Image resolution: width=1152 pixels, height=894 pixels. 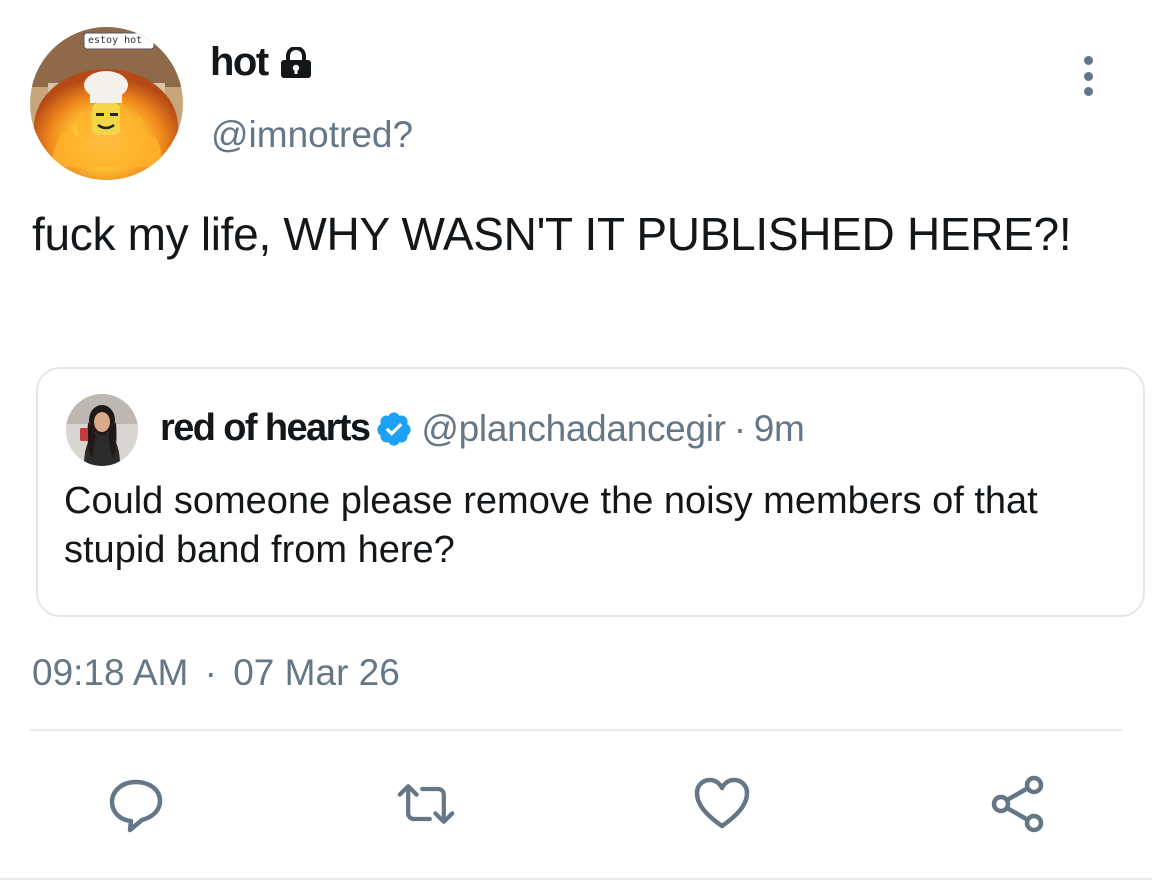 What do you see at coordinates (573, 429) in the screenshot?
I see `quoted-handle: @planchadancegir` at bounding box center [573, 429].